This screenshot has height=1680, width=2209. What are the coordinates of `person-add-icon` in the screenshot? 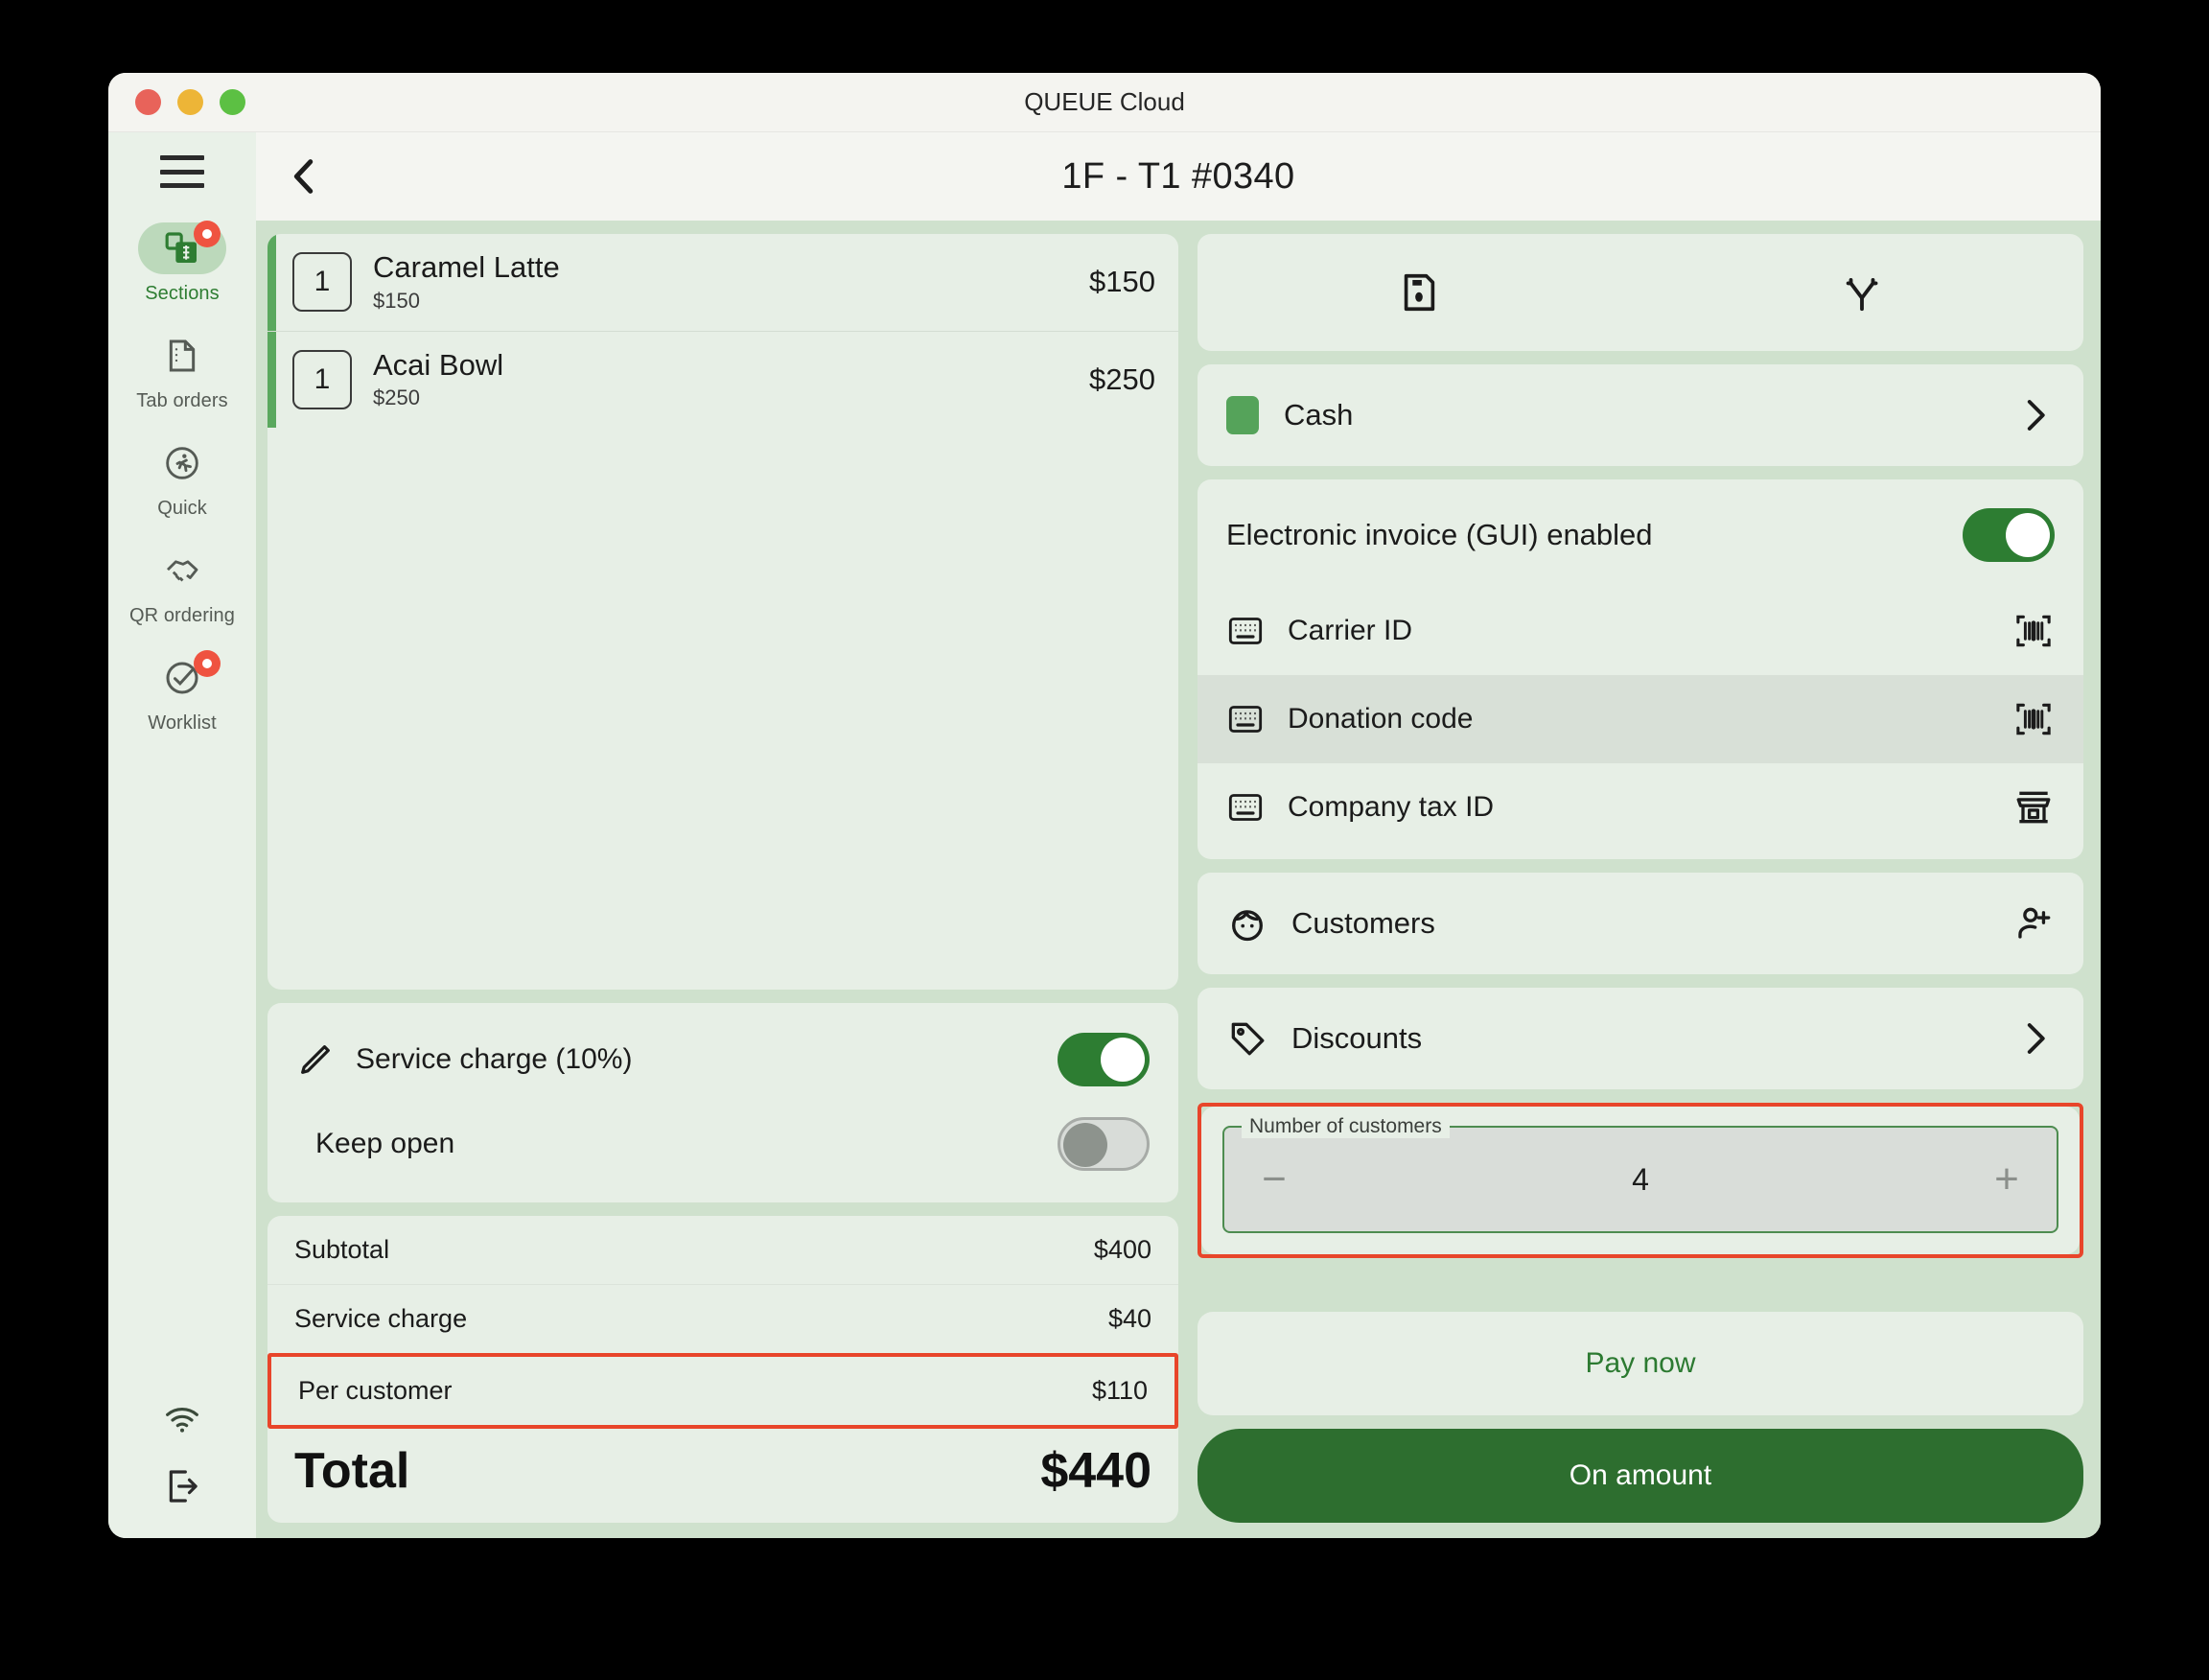 It's located at (2035, 923).